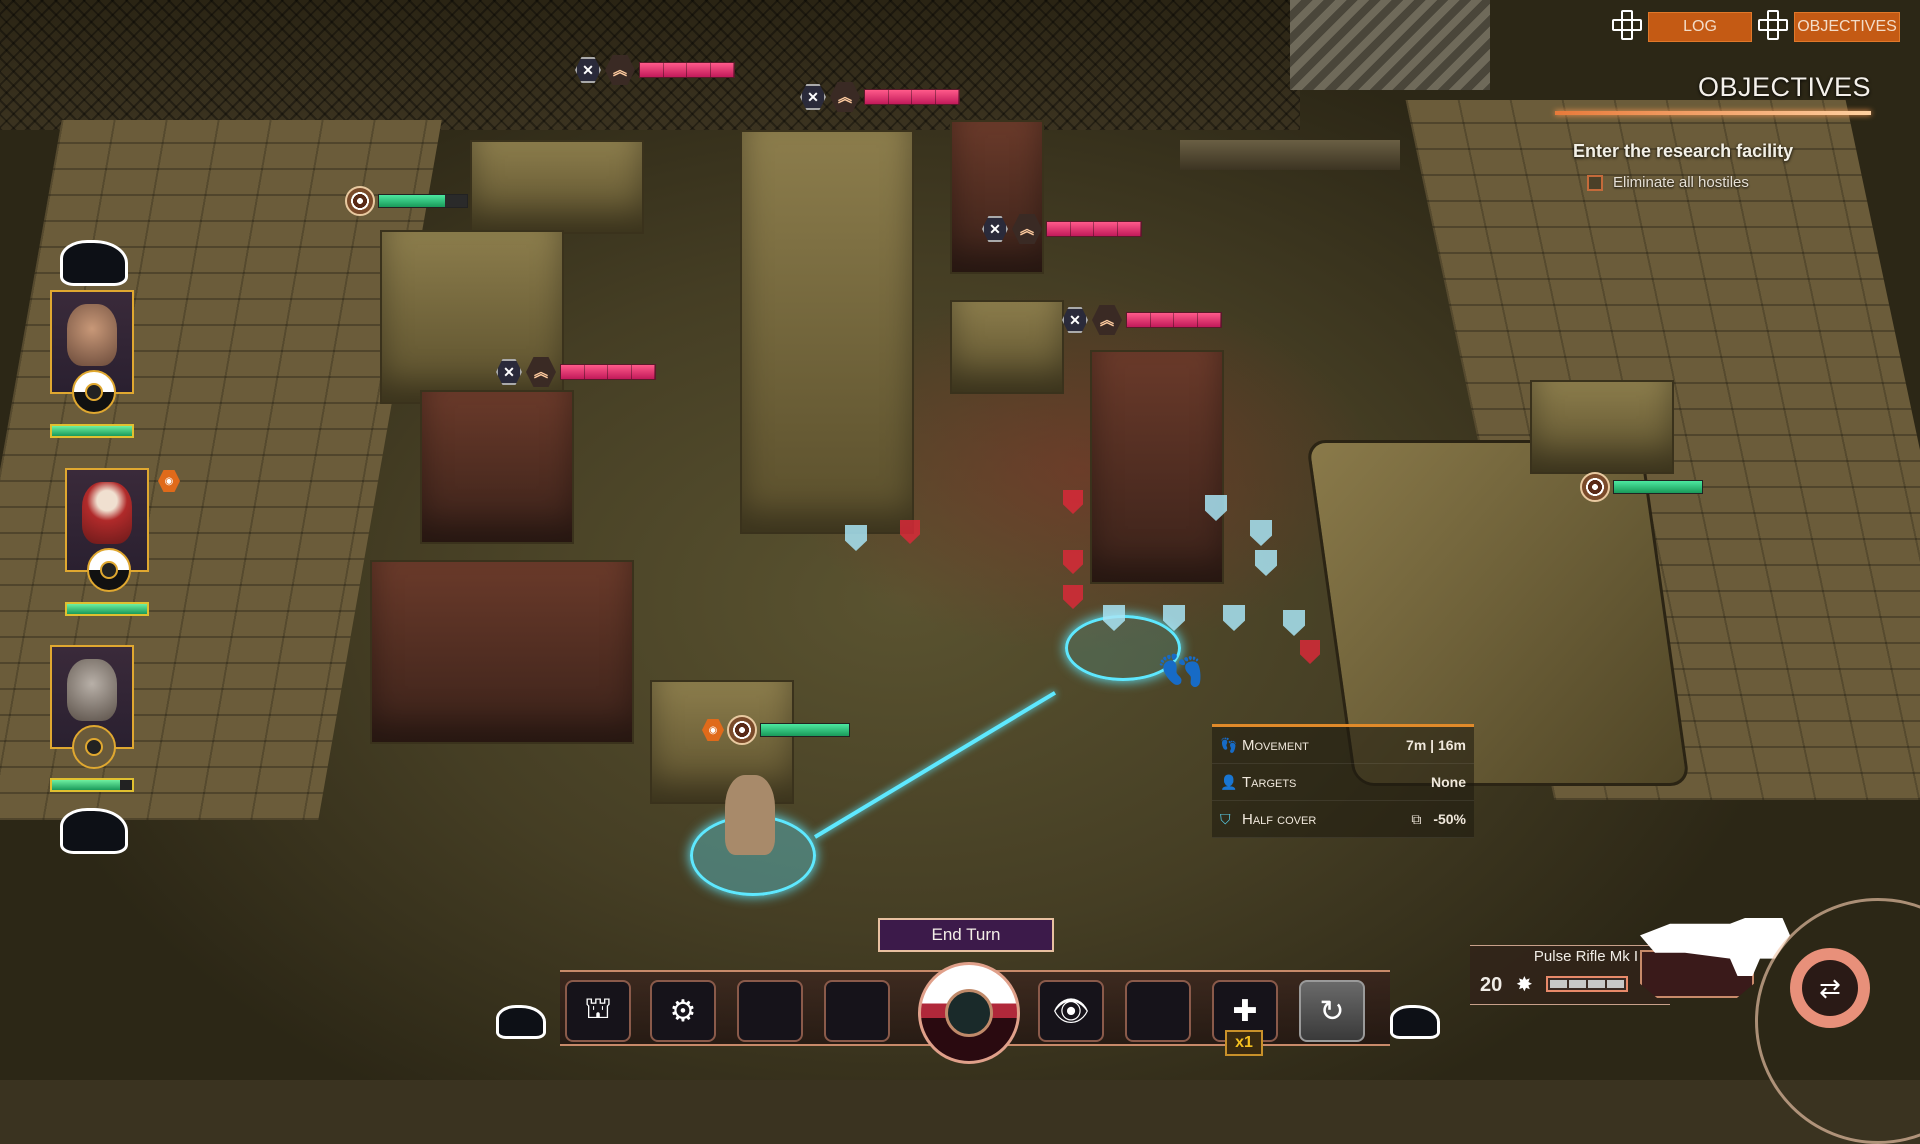 This screenshot has height=1144, width=1920. Describe the element at coordinates (94, 831) in the screenshot. I see `squad-next-button` at that location.